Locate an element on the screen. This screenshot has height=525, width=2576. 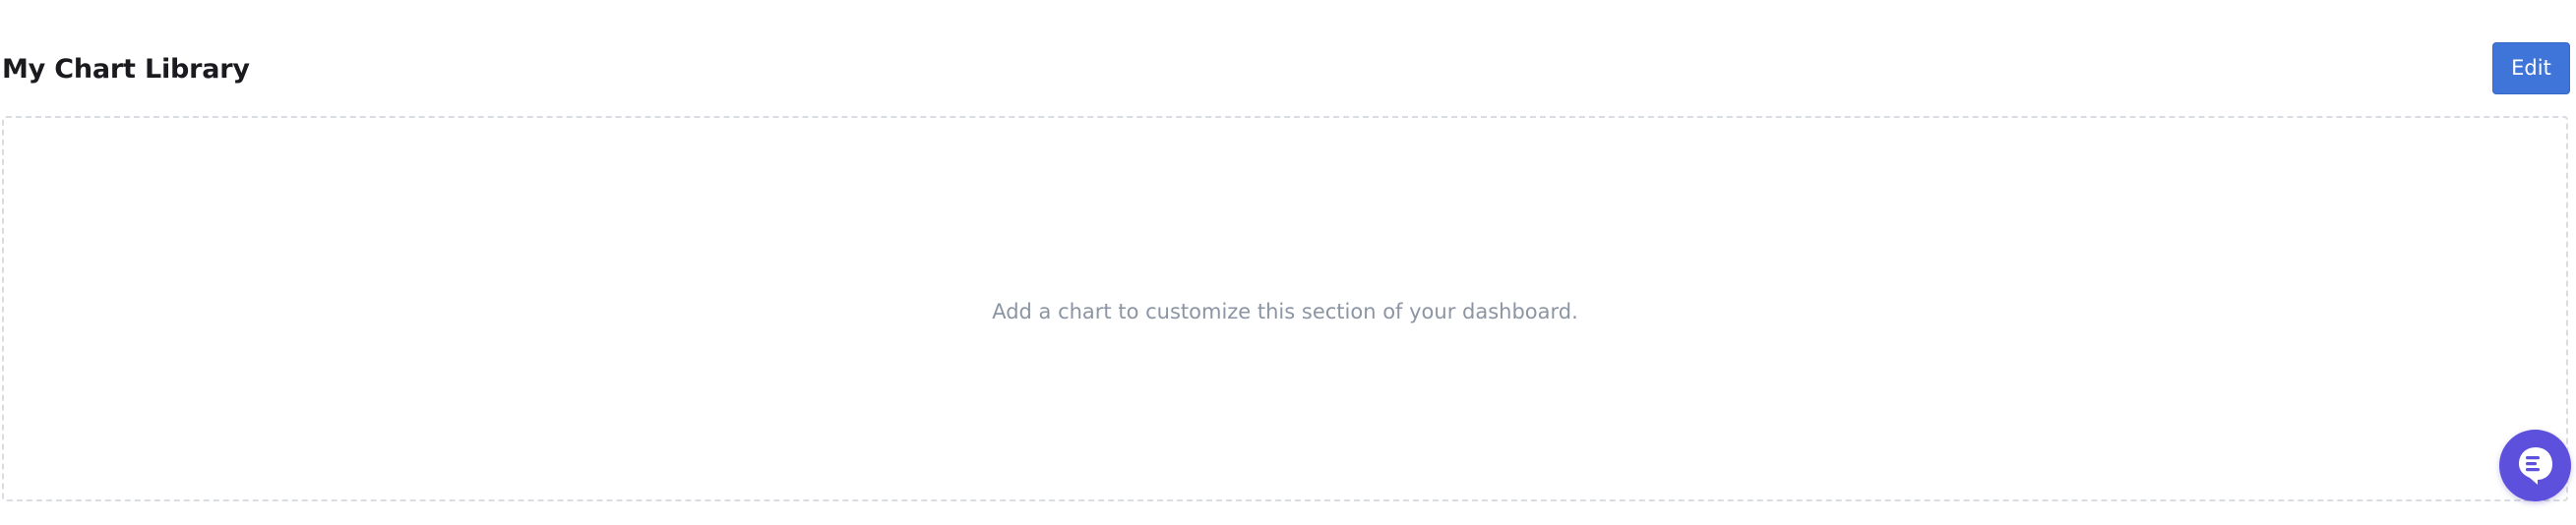
chat-bubble-icon is located at coordinates (2535, 466).